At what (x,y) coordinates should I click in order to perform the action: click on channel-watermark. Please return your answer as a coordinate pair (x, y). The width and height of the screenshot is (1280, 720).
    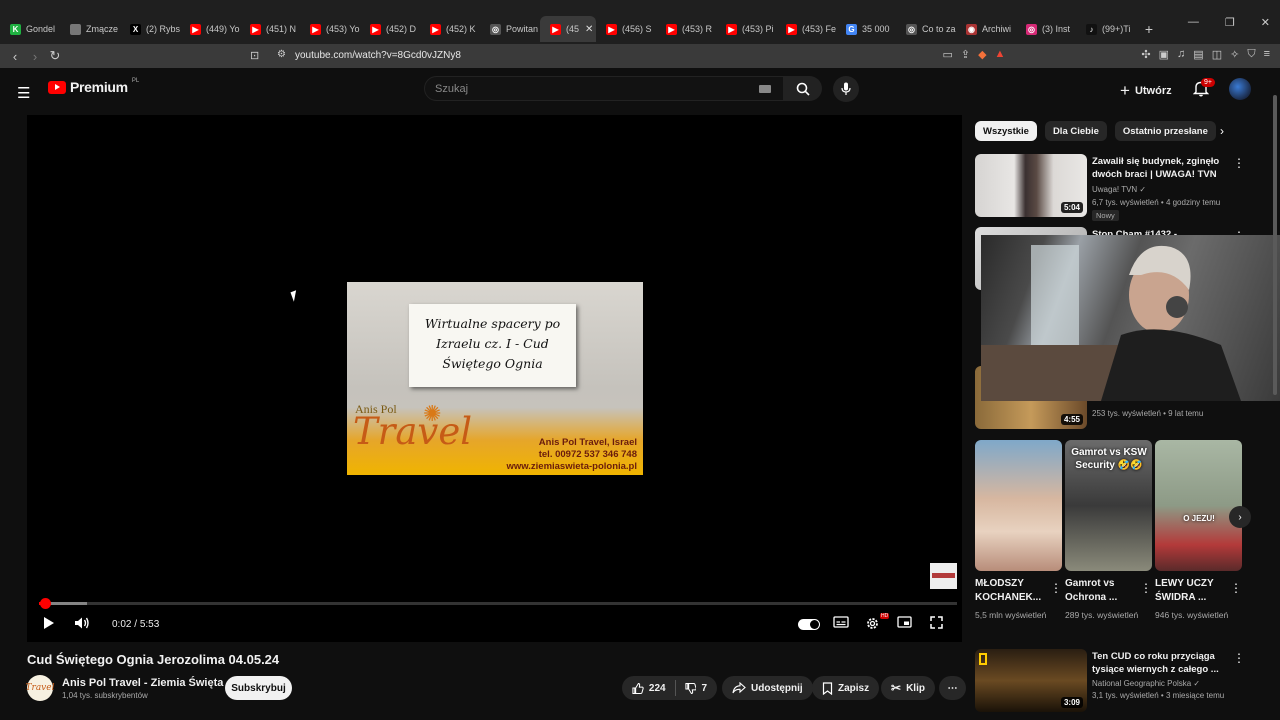
    Looking at the image, I should click on (943, 576).